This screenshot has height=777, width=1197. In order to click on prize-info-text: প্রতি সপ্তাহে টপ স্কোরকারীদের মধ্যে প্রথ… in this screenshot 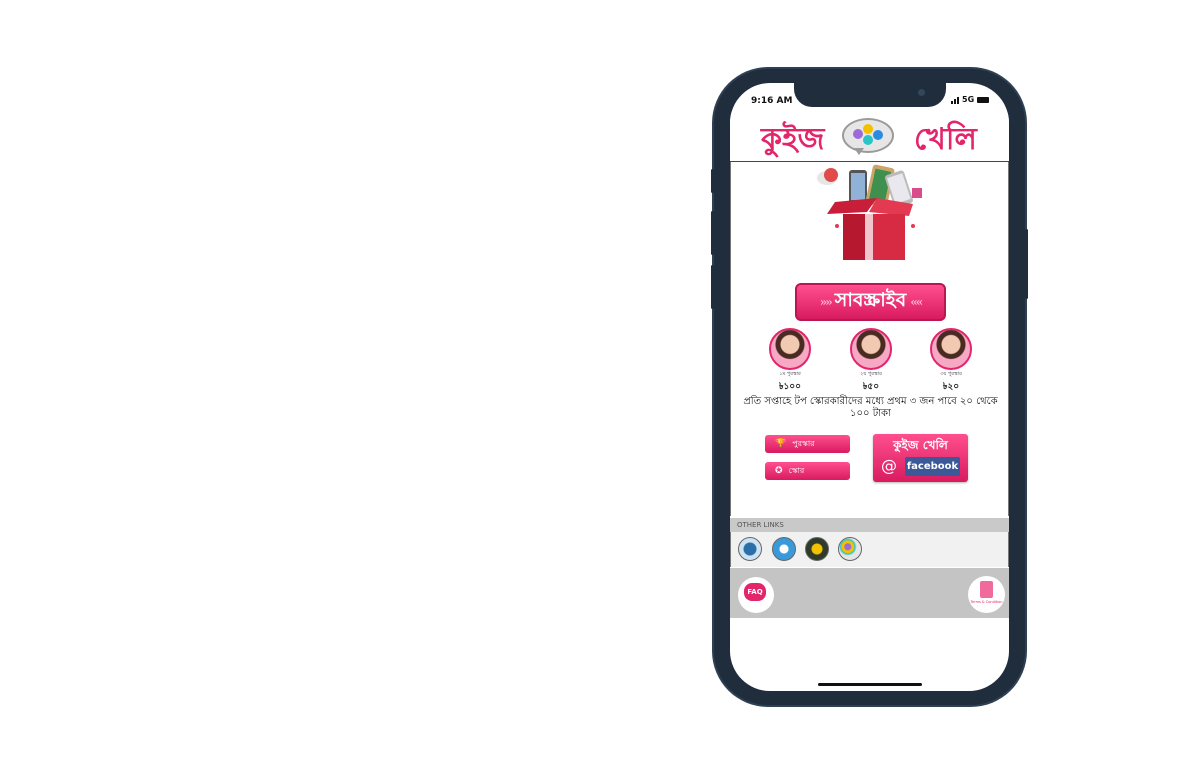, I will do `click(870, 407)`.